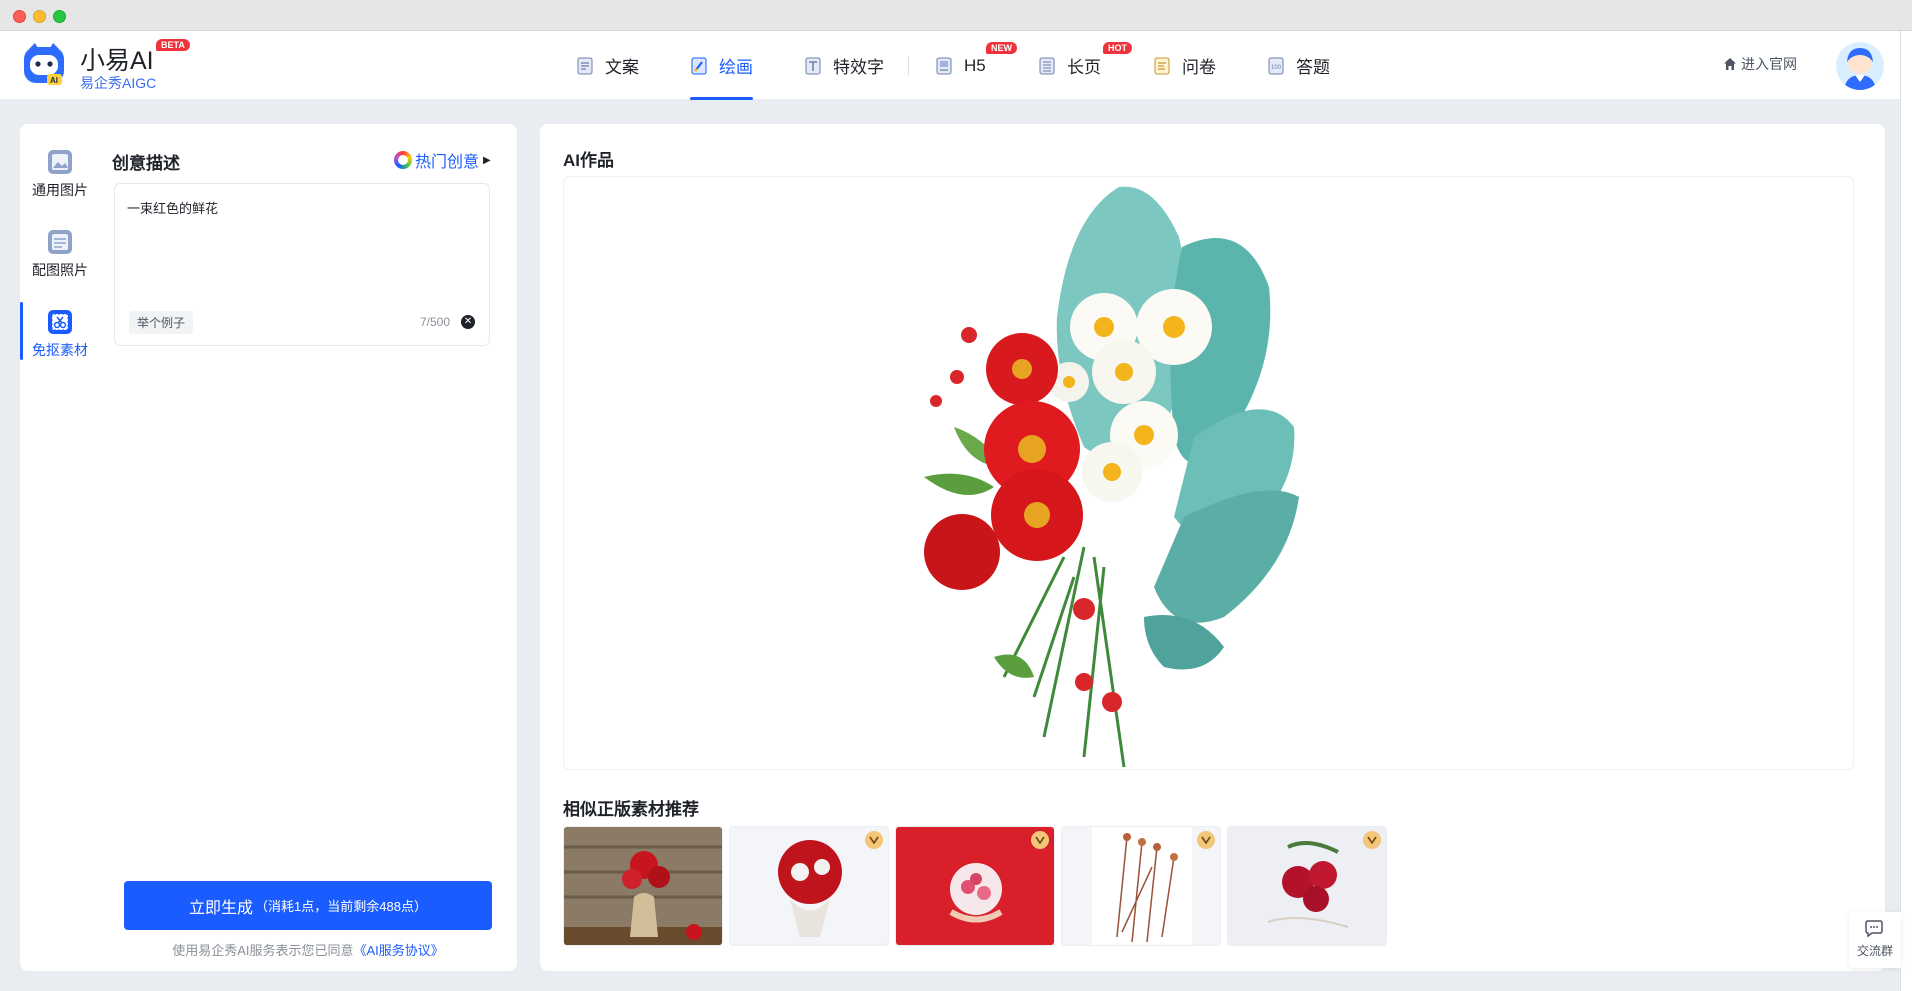  What do you see at coordinates (60, 242) in the screenshot?
I see `photo-icon` at bounding box center [60, 242].